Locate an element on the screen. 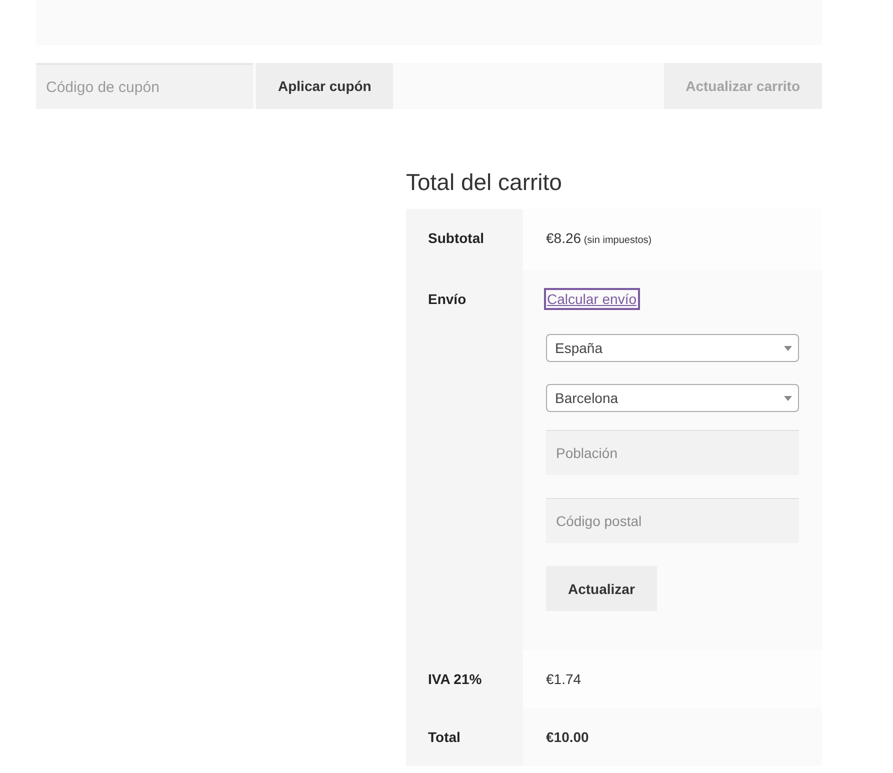 This screenshot has width=893, height=773. coupon-field: Código de cupón is located at coordinates (144, 86).